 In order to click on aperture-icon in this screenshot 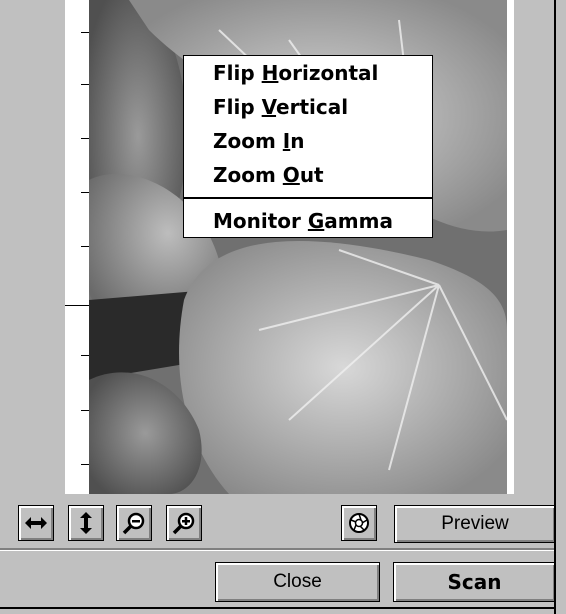, I will do `click(359, 523)`.